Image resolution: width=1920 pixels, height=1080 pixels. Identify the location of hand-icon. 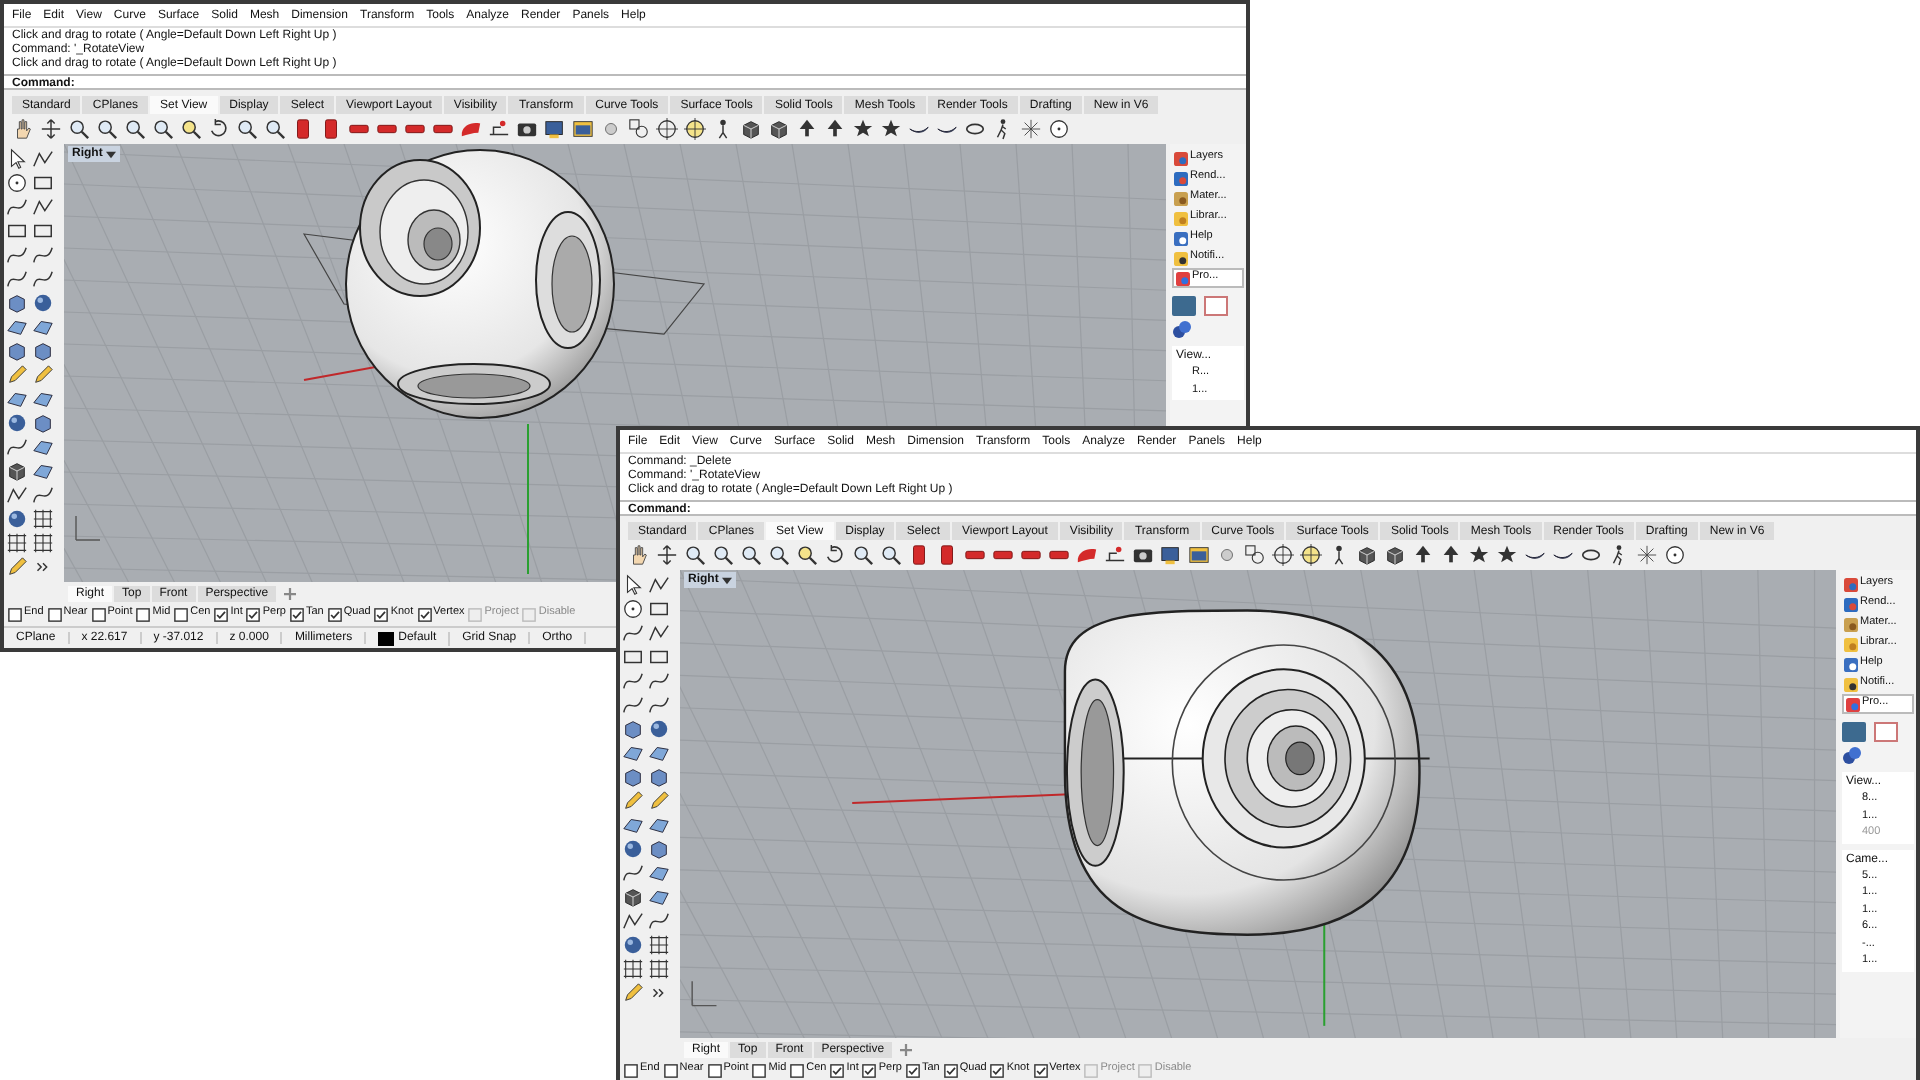
(23, 129).